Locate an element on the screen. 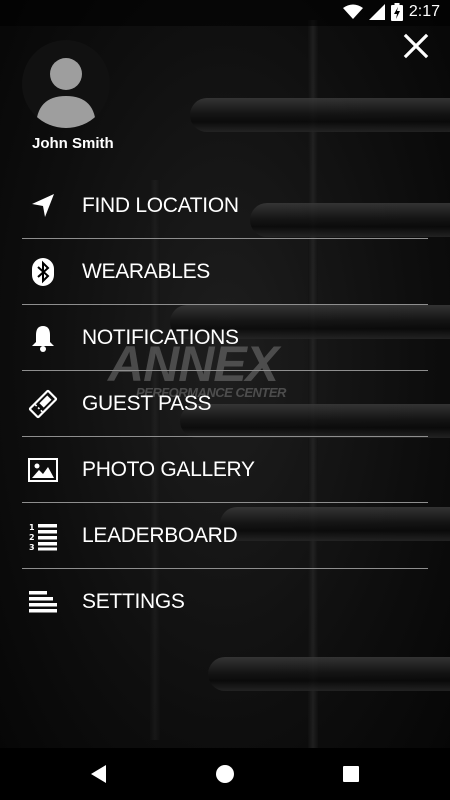  home-circle-icon is located at coordinates (225, 774).